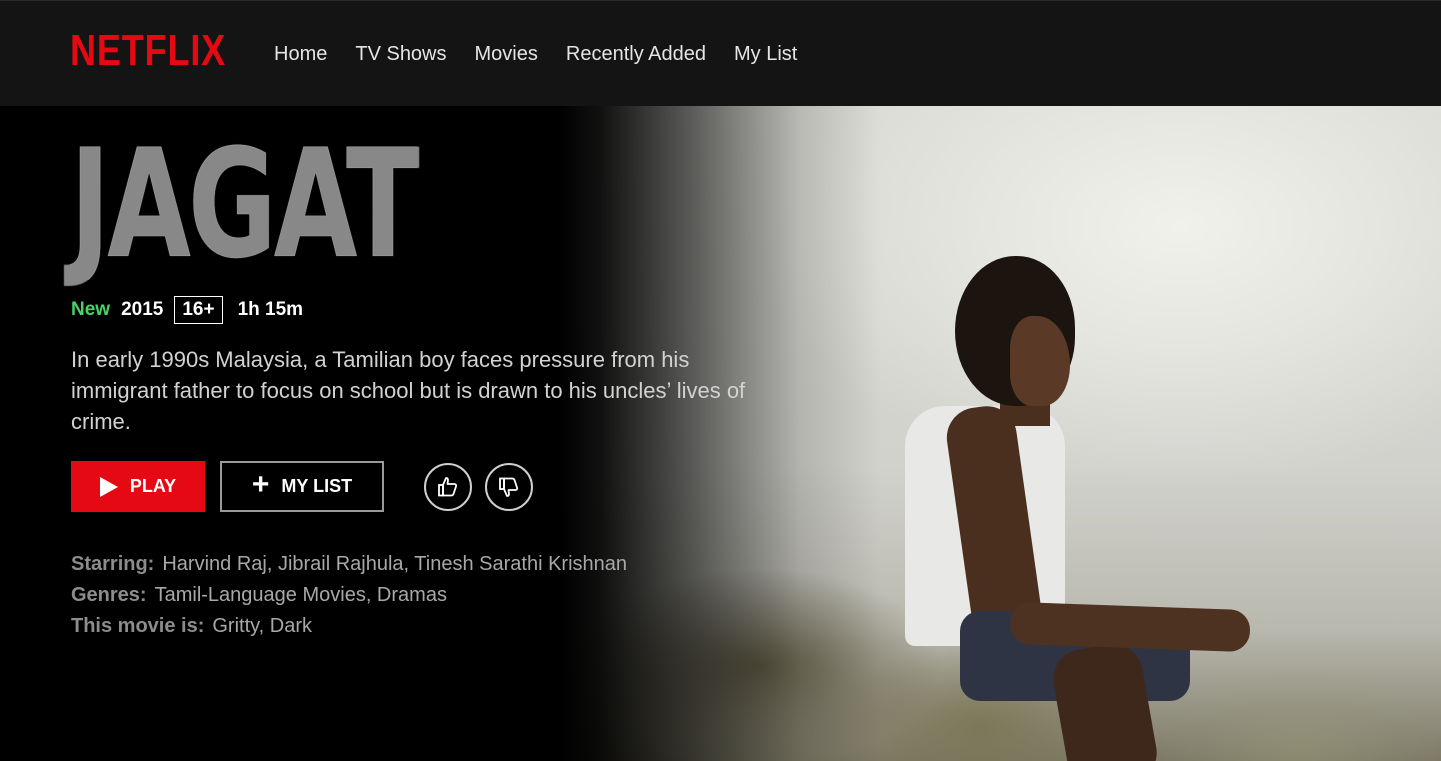 This screenshot has width=1441, height=761. Describe the element at coordinates (153, 486) in the screenshot. I see `play-button-label: PLAY` at that location.